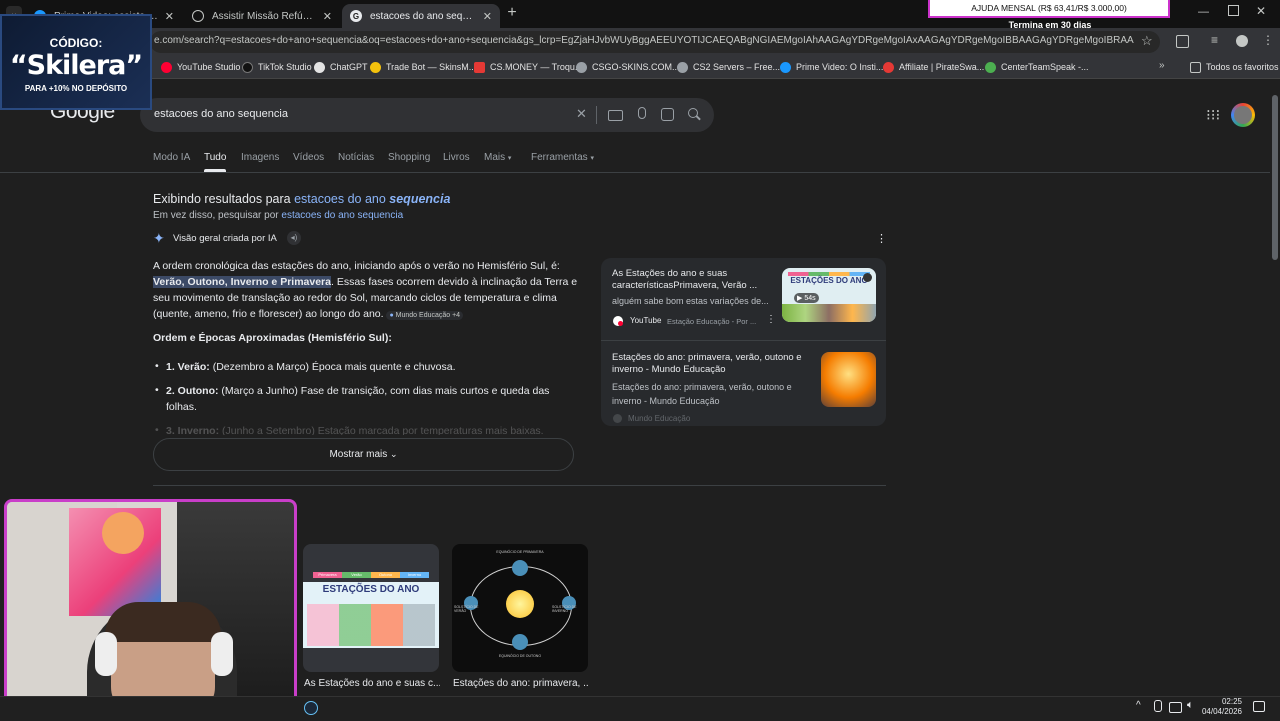  Describe the element at coordinates (848, 379) in the screenshot. I see `autumn-thumbnail` at that location.